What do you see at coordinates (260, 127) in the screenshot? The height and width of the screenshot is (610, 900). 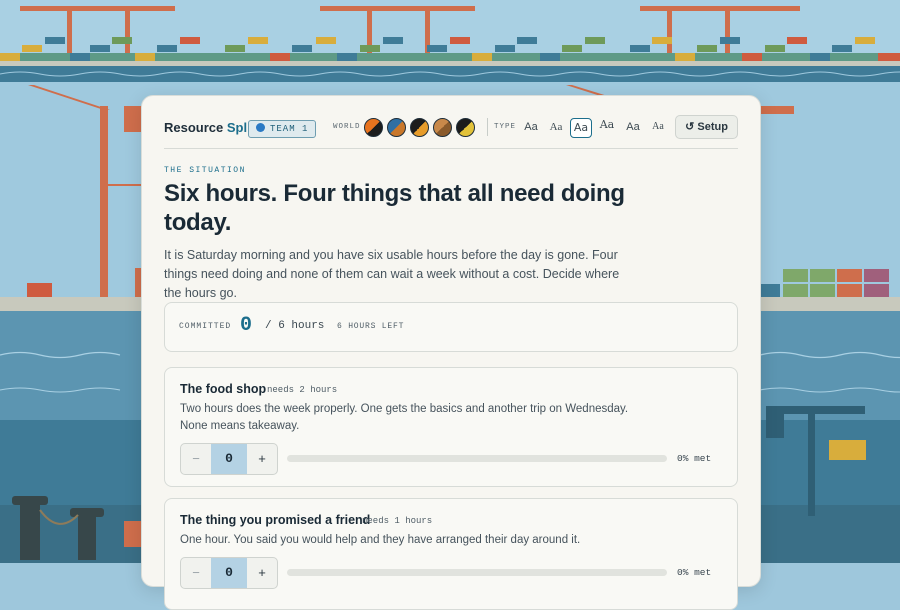 I see `team-dot-icon` at bounding box center [260, 127].